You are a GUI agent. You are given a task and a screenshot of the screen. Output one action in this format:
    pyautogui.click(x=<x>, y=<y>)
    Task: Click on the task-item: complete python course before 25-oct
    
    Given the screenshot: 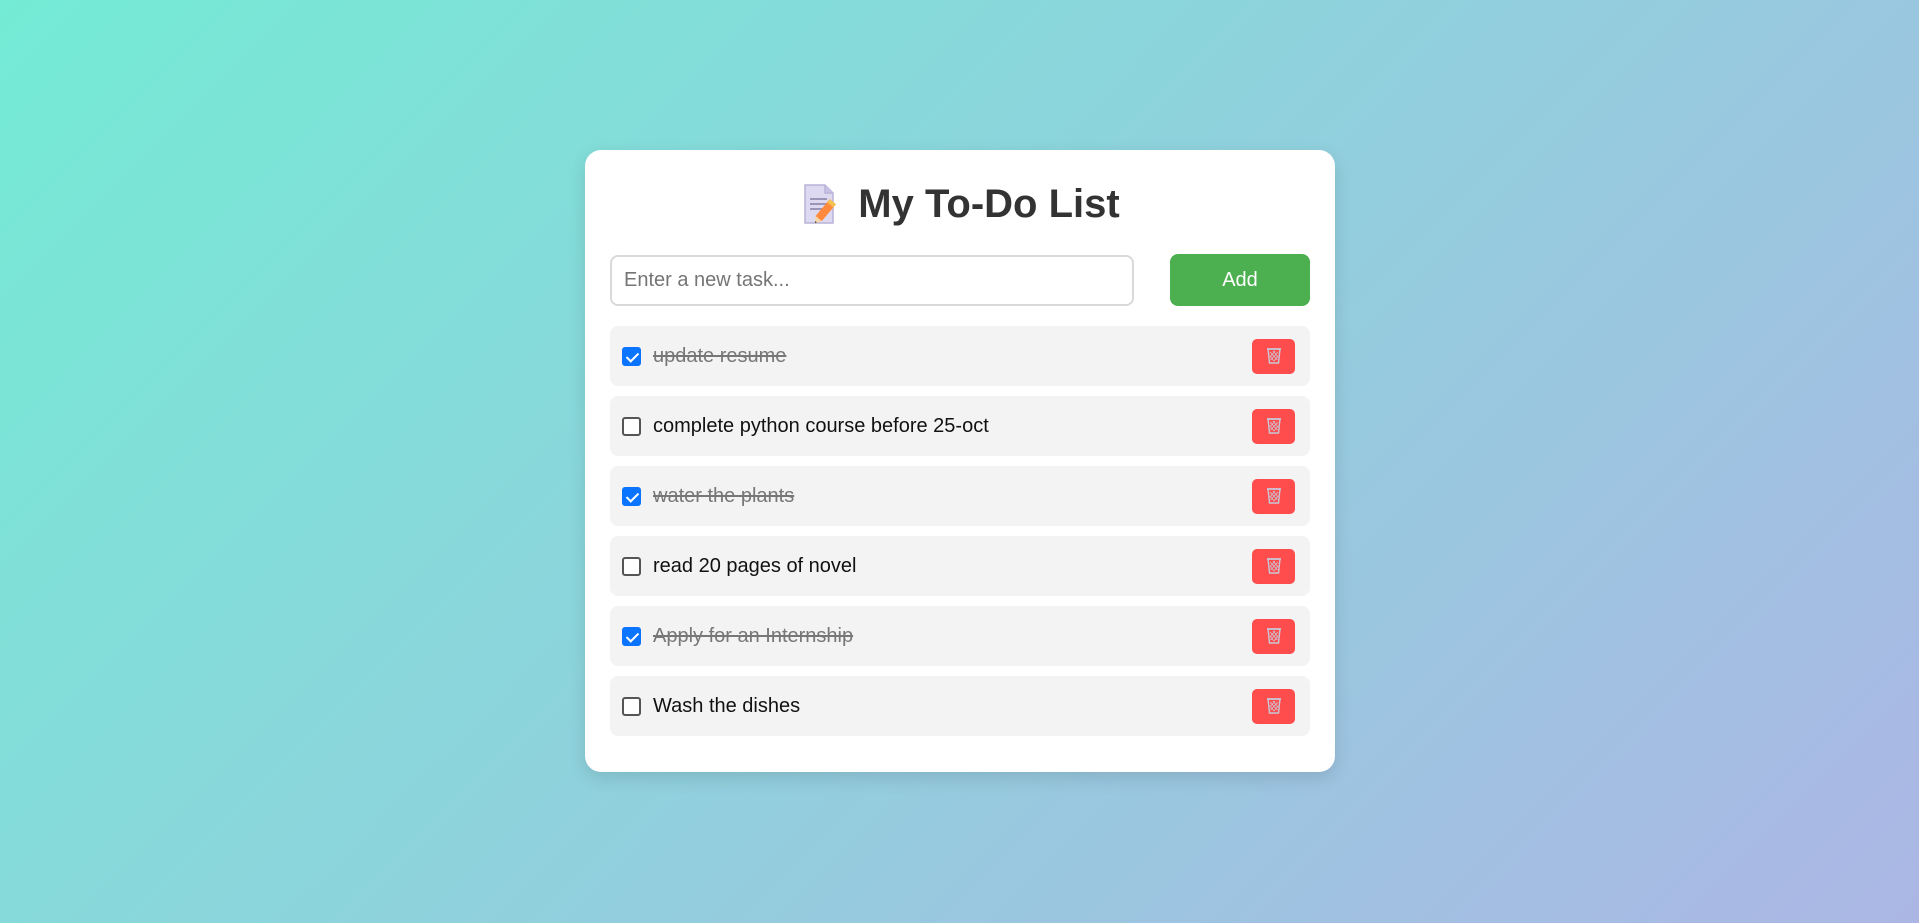 What is the action you would take?
    pyautogui.click(x=960, y=426)
    